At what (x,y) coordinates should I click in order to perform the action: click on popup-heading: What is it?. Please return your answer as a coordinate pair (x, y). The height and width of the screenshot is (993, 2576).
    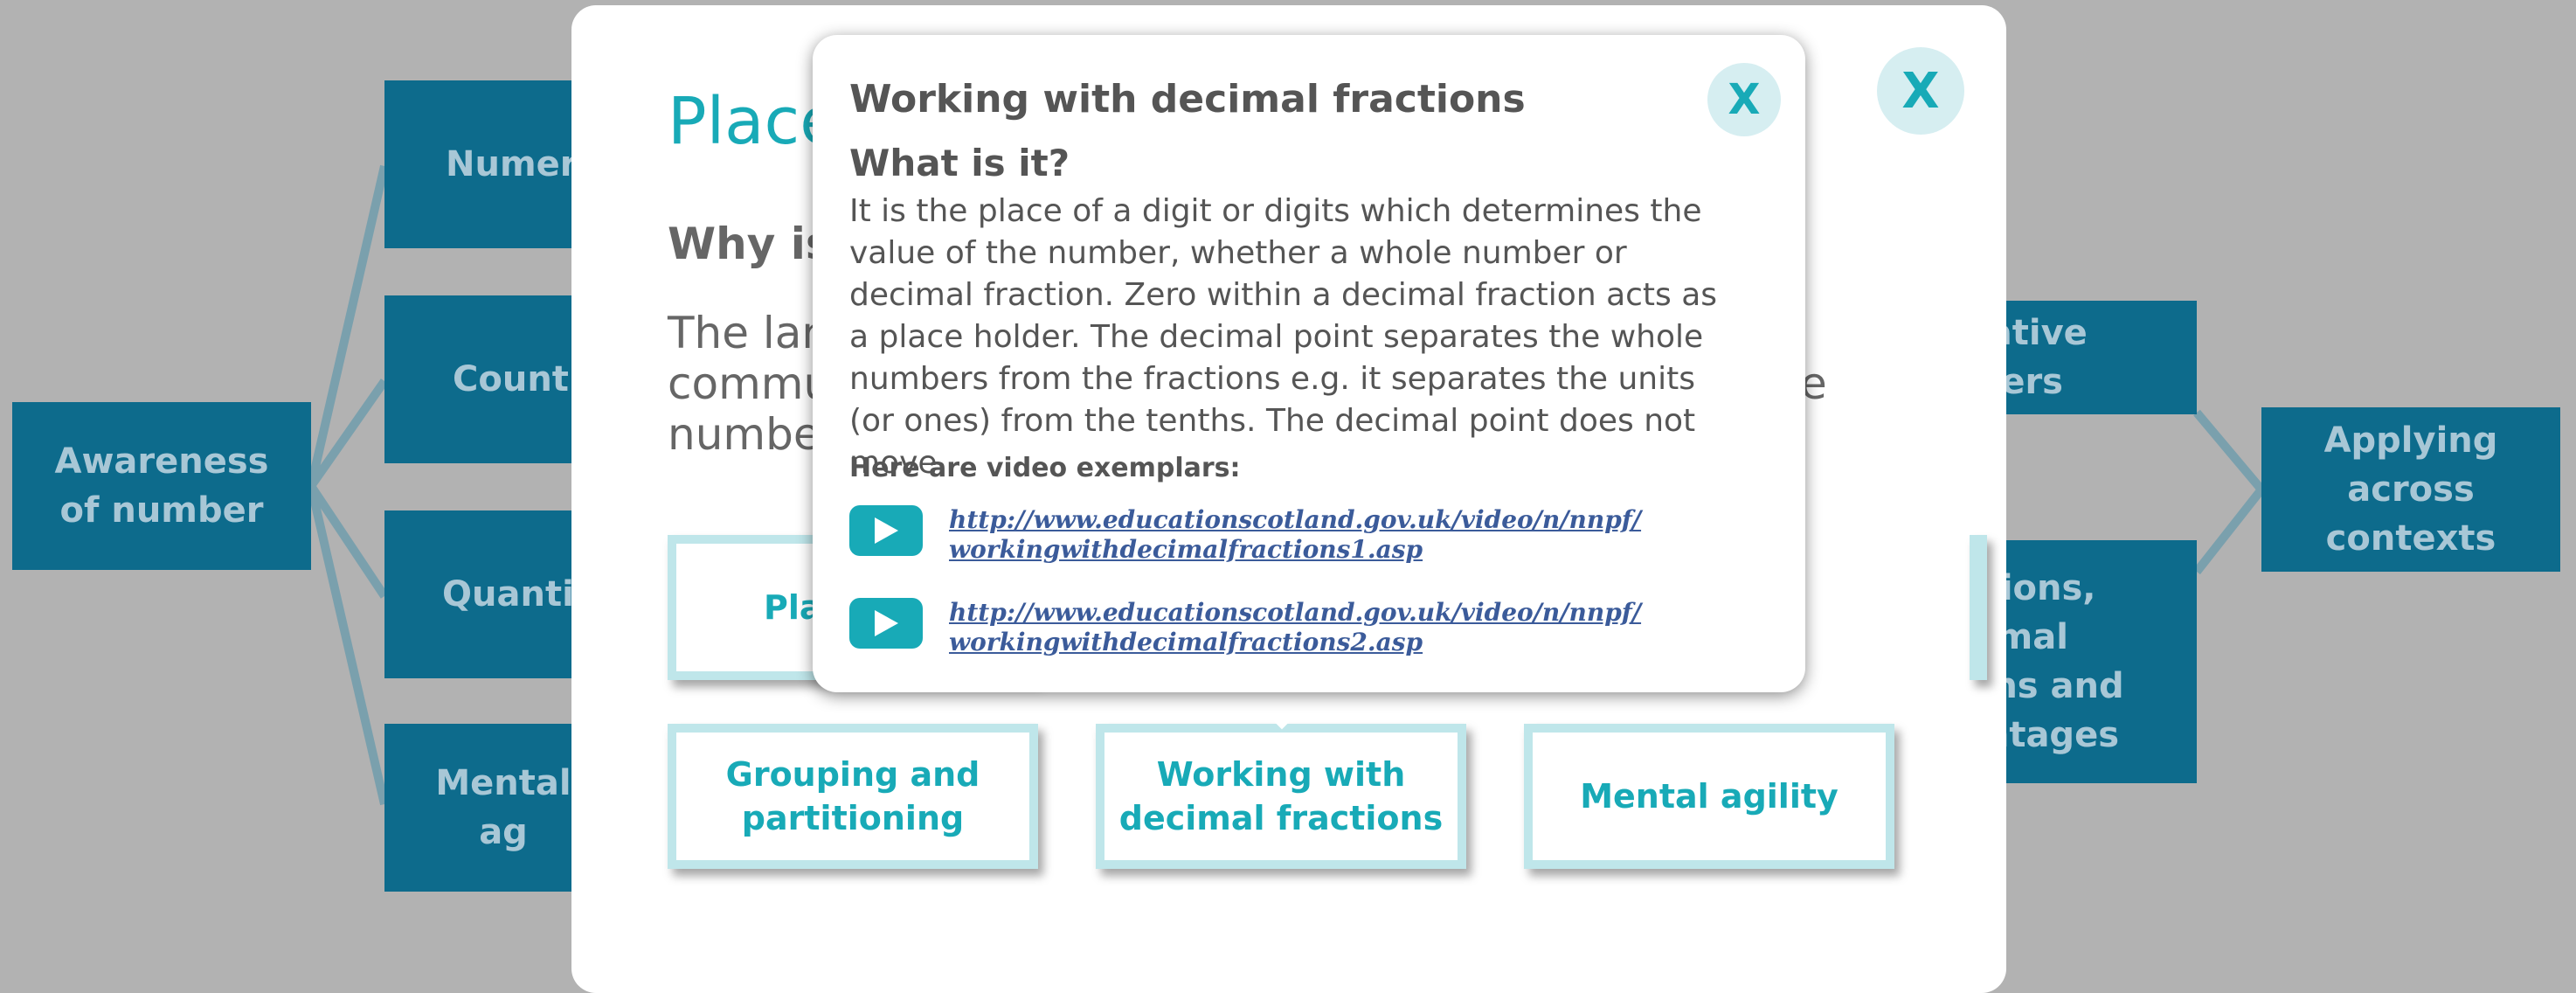
    Looking at the image, I should click on (959, 163).